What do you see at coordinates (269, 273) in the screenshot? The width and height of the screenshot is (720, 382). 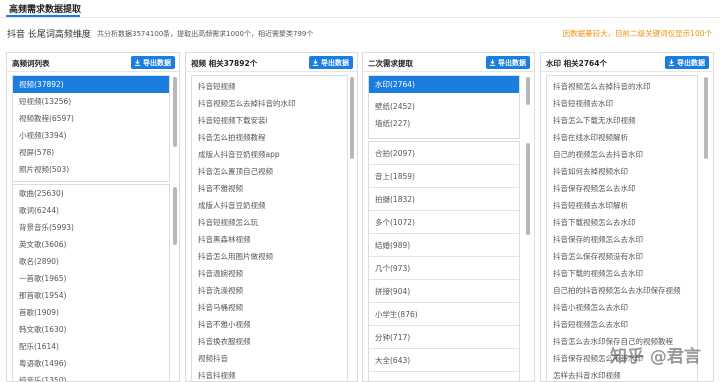 I see `list-item: 抖音温婉视频` at bounding box center [269, 273].